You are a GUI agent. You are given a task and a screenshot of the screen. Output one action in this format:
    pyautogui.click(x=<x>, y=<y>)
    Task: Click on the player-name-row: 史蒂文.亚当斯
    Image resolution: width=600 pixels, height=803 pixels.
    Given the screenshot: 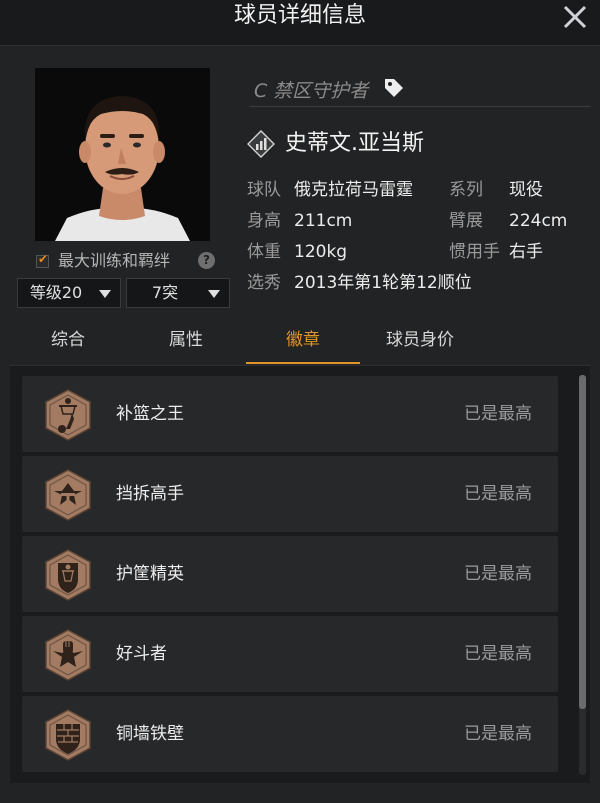 What is the action you would take?
    pyautogui.click(x=416, y=144)
    